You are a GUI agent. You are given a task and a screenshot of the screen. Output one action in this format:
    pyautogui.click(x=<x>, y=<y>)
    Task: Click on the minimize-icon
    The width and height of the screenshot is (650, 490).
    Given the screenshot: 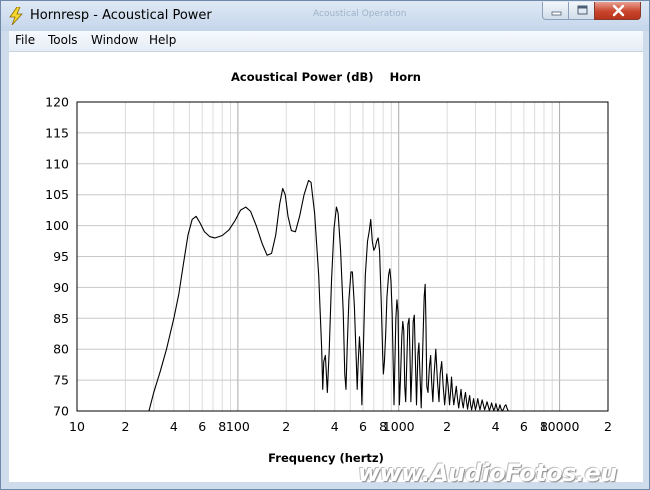 What is the action you would take?
    pyautogui.click(x=556, y=13)
    